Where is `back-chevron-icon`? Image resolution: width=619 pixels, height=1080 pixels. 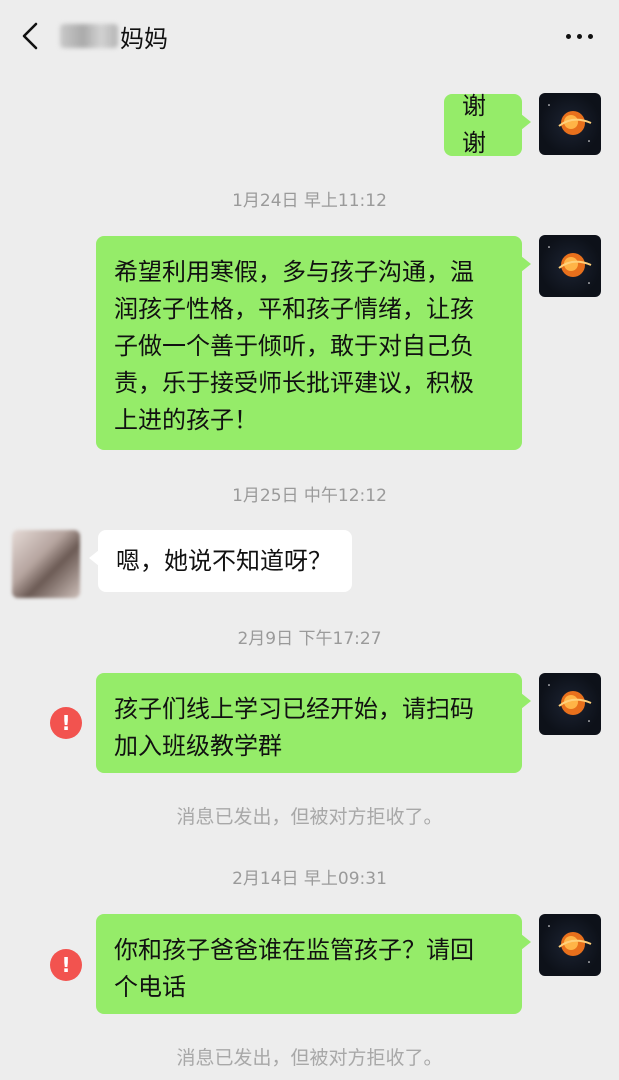
back-chevron-icon is located at coordinates (31, 36).